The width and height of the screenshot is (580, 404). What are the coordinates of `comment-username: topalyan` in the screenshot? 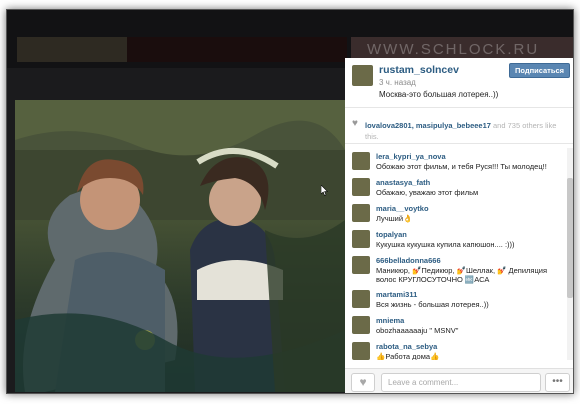 It's located at (391, 234).